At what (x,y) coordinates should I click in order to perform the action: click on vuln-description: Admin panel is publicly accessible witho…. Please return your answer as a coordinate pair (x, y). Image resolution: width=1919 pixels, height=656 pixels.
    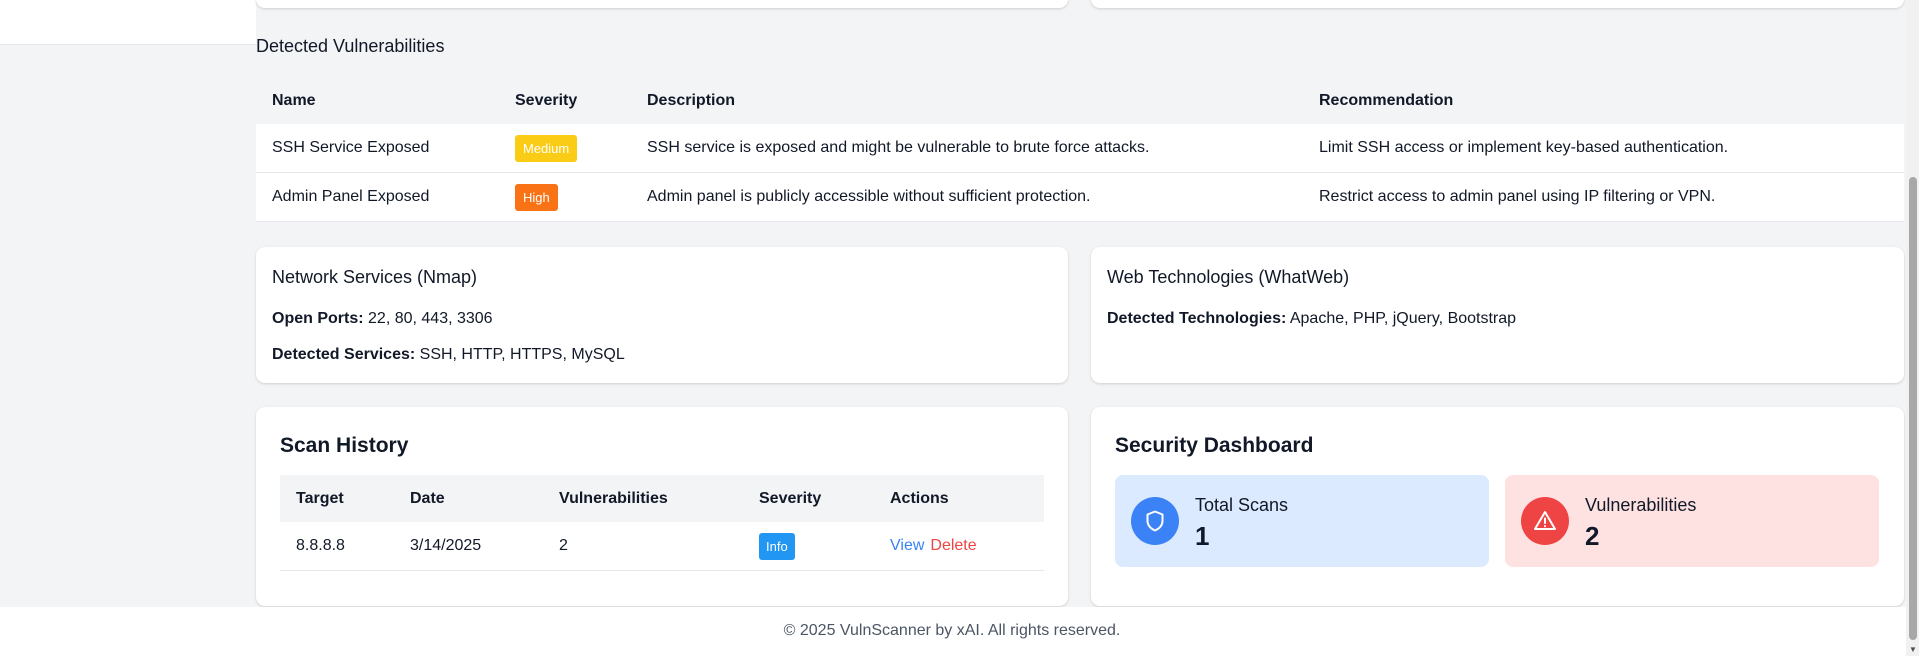
    Looking at the image, I should click on (967, 197).